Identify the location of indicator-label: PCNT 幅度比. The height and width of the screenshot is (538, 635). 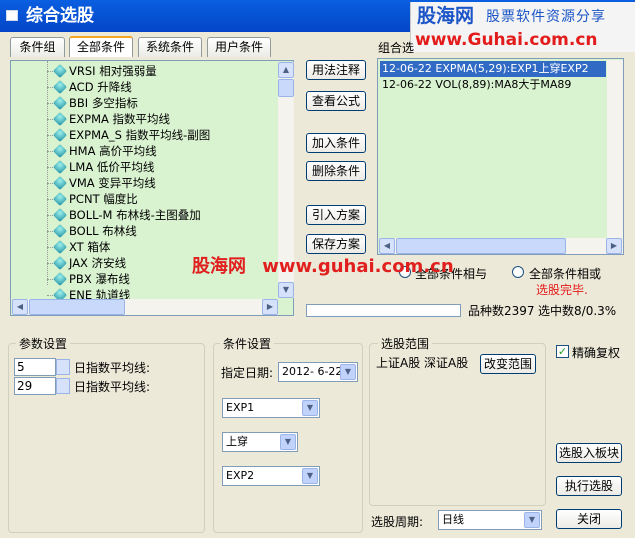
(103, 199).